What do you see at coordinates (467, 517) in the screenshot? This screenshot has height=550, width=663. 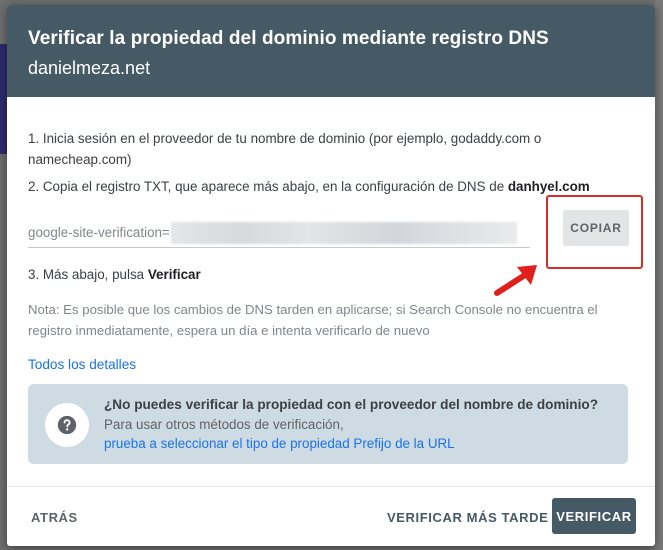 I see `verify-later-button: VERIFICAR MÁS TARDE` at bounding box center [467, 517].